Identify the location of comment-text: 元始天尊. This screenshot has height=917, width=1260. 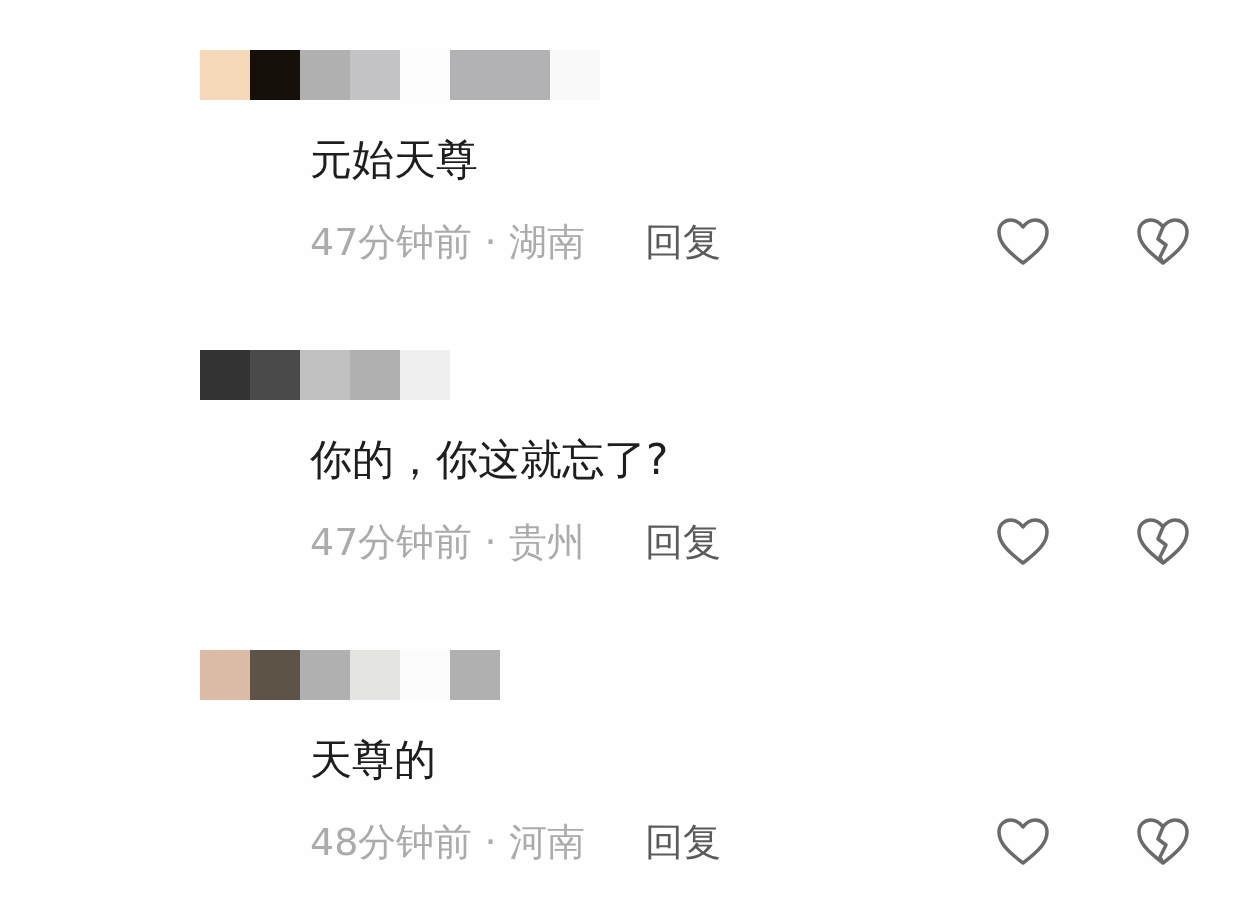
(394, 160).